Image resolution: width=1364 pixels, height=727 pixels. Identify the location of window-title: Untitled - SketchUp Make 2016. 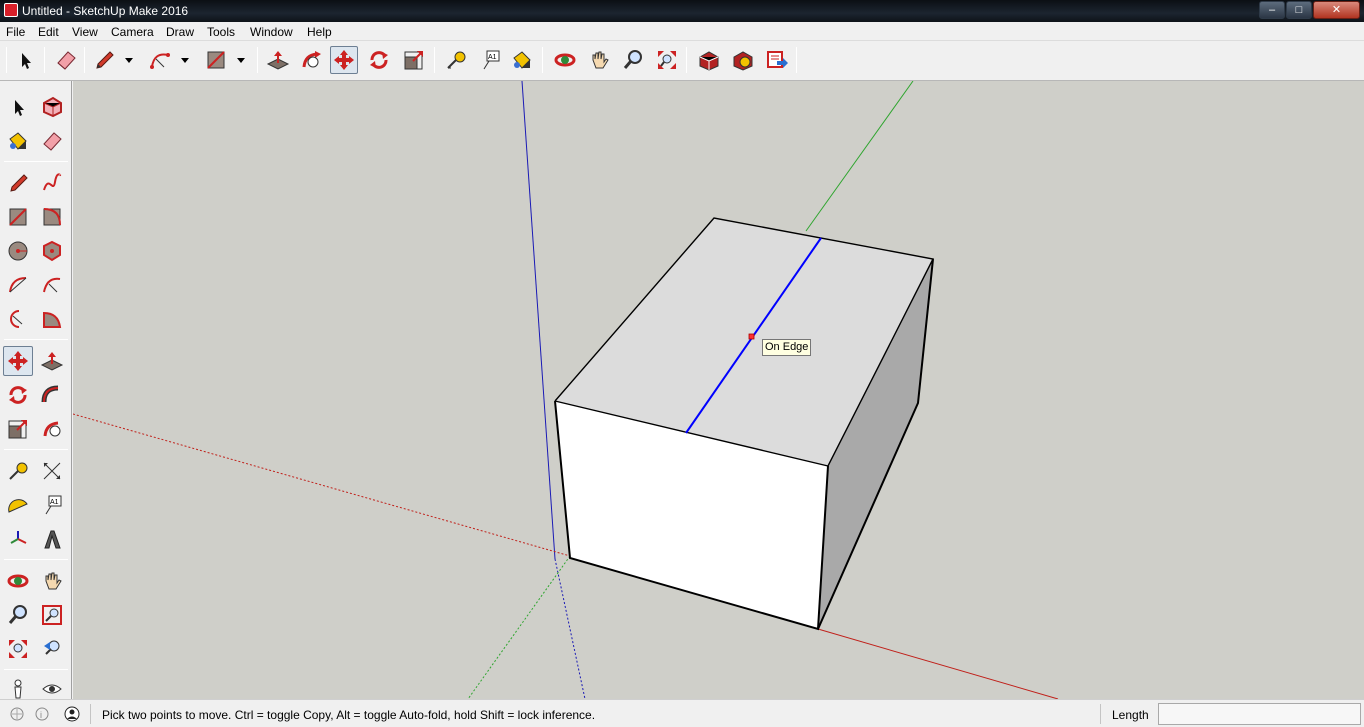
(105, 11).